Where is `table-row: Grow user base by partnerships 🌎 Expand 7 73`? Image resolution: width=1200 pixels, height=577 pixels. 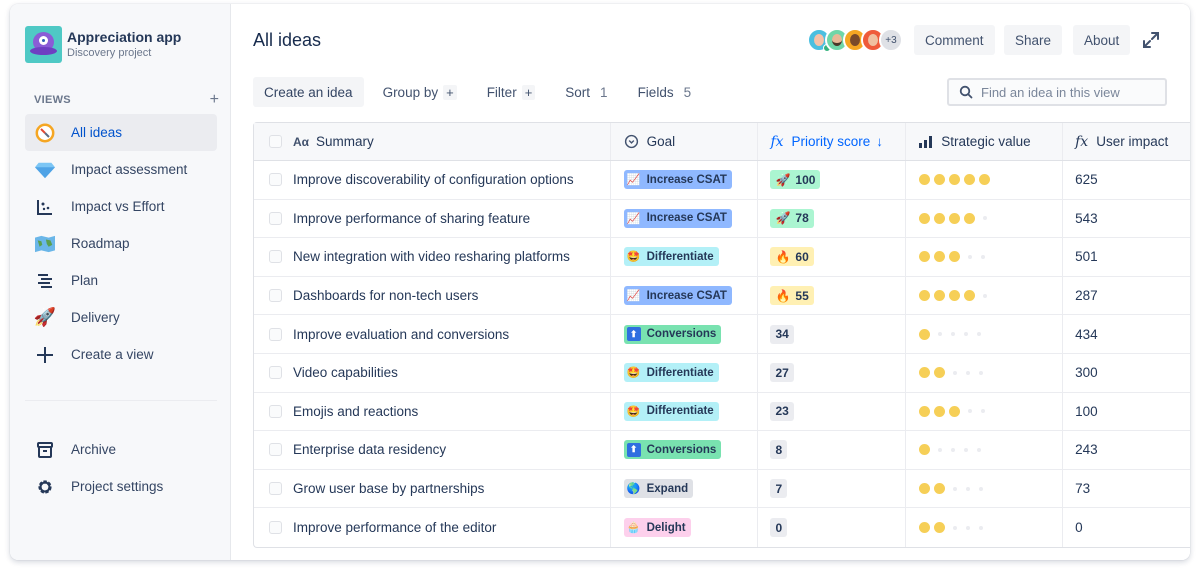 table-row: Grow user base by partnerships 🌎 Expand 7 73 is located at coordinates (722, 489).